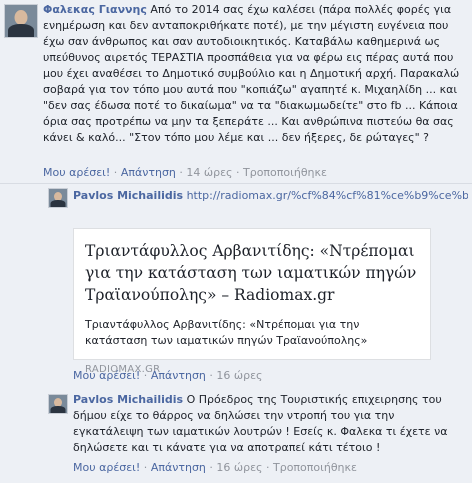  What do you see at coordinates (21, 21) in the screenshot?
I see `avatar-falekas` at bounding box center [21, 21].